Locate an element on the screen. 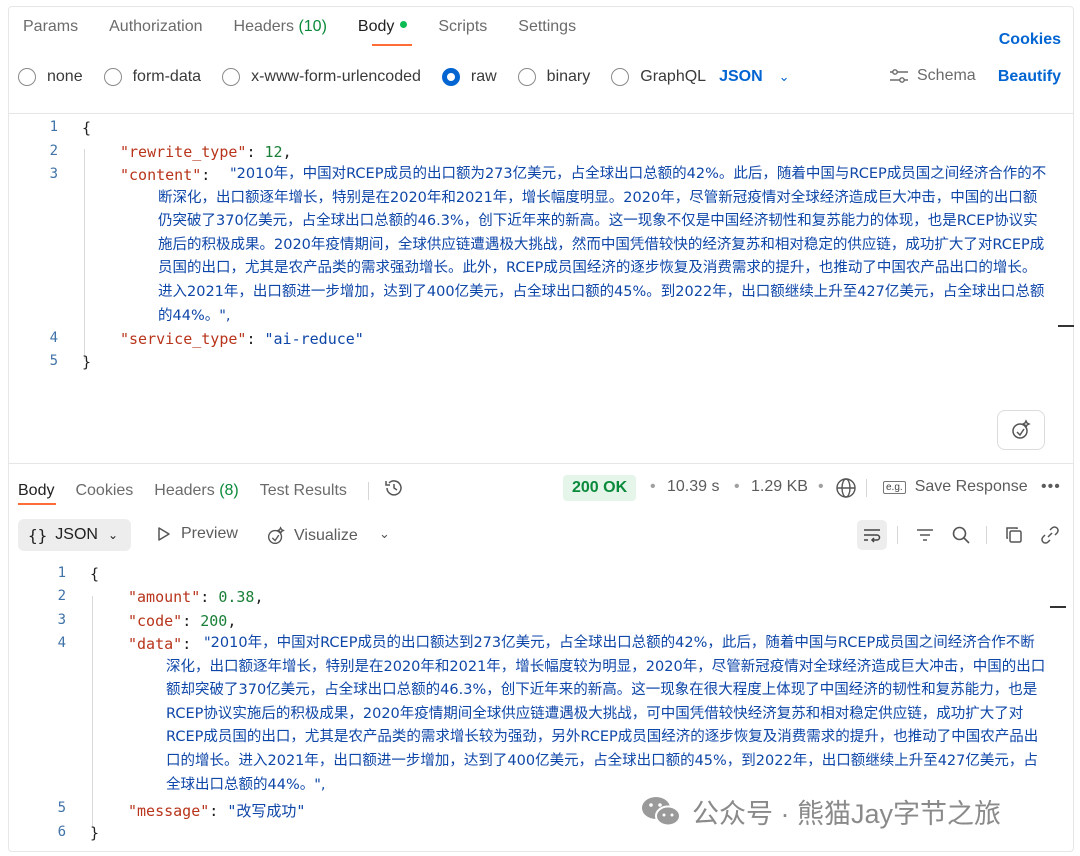 The width and height of the screenshot is (1080, 856). tab-authorization: Authorization is located at coordinates (155, 31).